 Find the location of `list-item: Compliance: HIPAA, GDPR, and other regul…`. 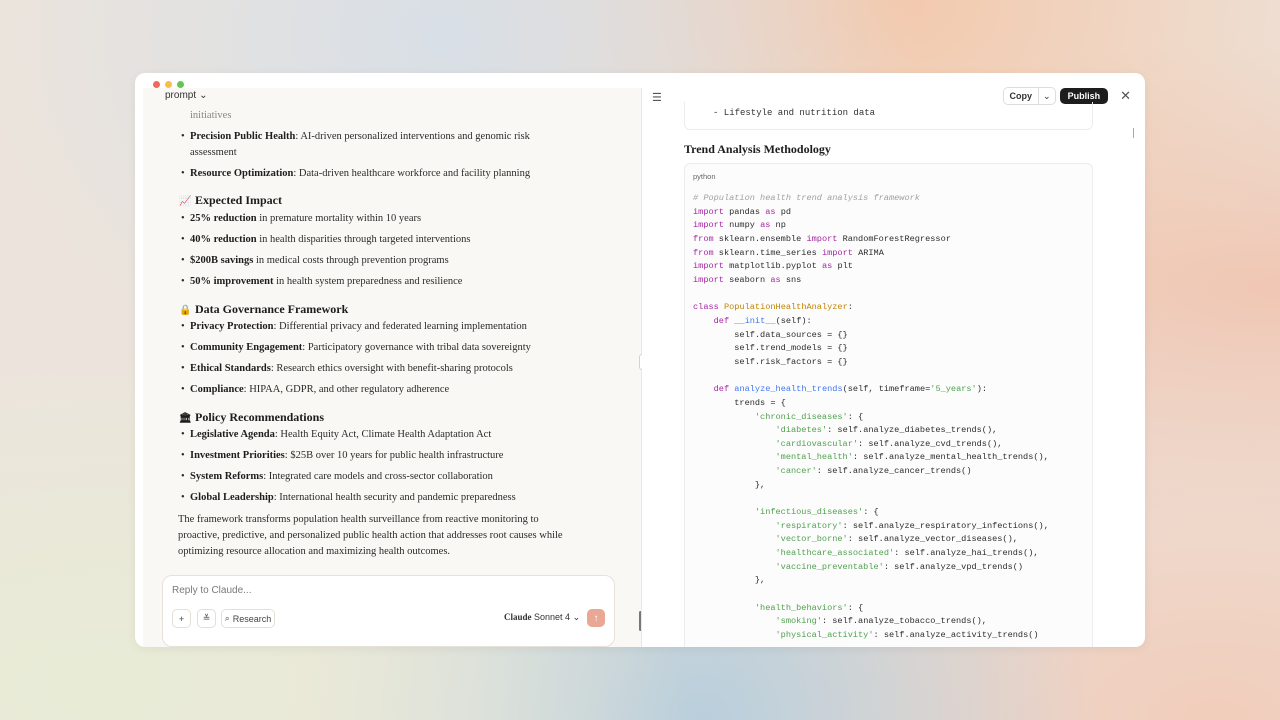

list-item: Compliance: HIPAA, GDPR, and other regul… is located at coordinates (315, 389).